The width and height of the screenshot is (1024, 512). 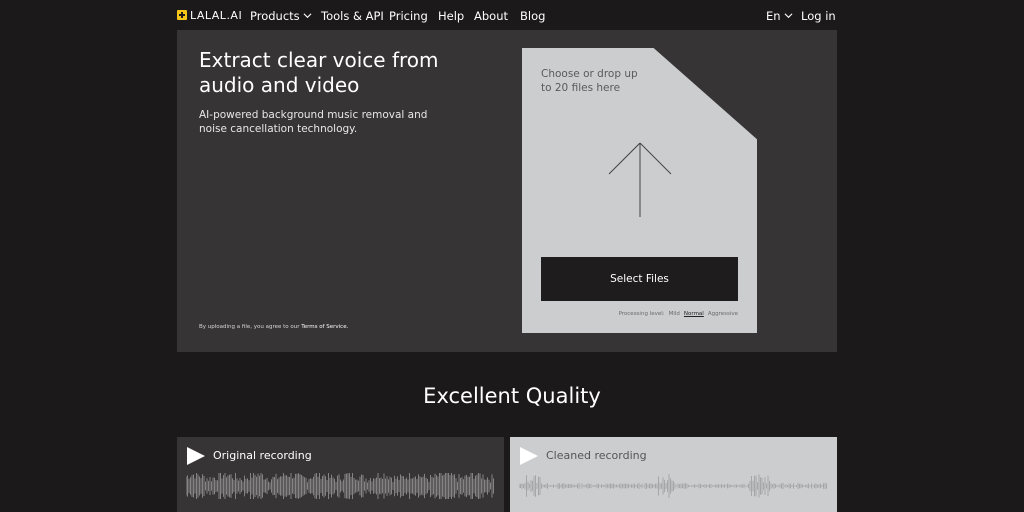 I want to click on language-selector: En, so click(x=779, y=15).